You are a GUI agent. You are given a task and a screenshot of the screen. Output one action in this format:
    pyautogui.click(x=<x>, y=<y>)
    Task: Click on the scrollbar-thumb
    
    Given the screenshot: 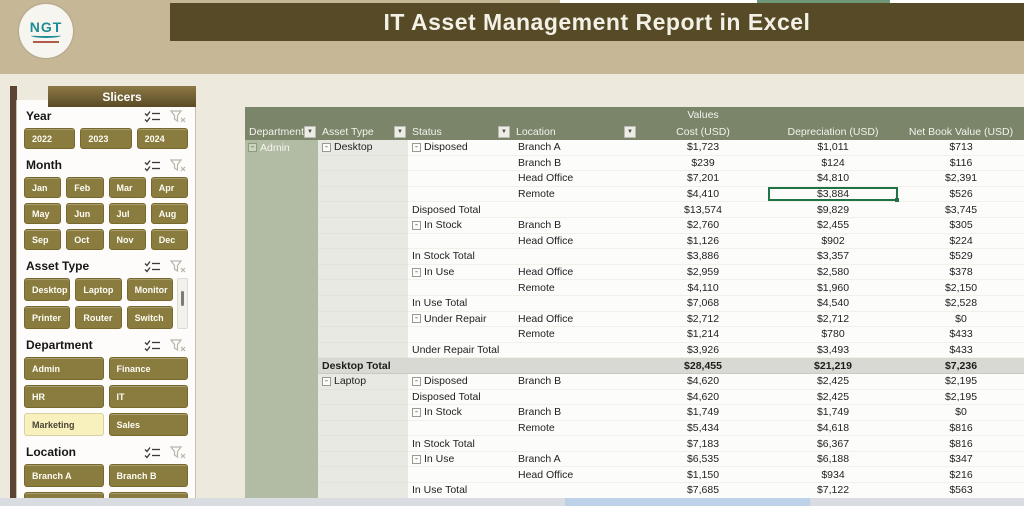 What is the action you would take?
    pyautogui.click(x=182, y=298)
    